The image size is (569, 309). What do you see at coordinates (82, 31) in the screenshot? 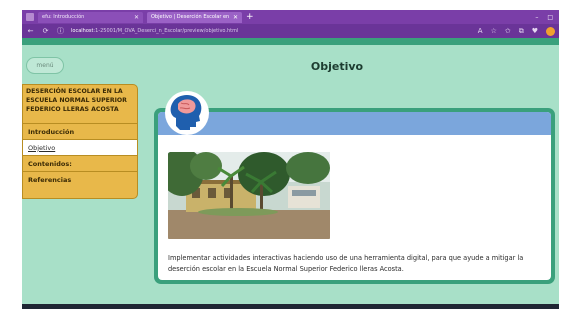
I see `url-host: localhost` at bounding box center [82, 31].